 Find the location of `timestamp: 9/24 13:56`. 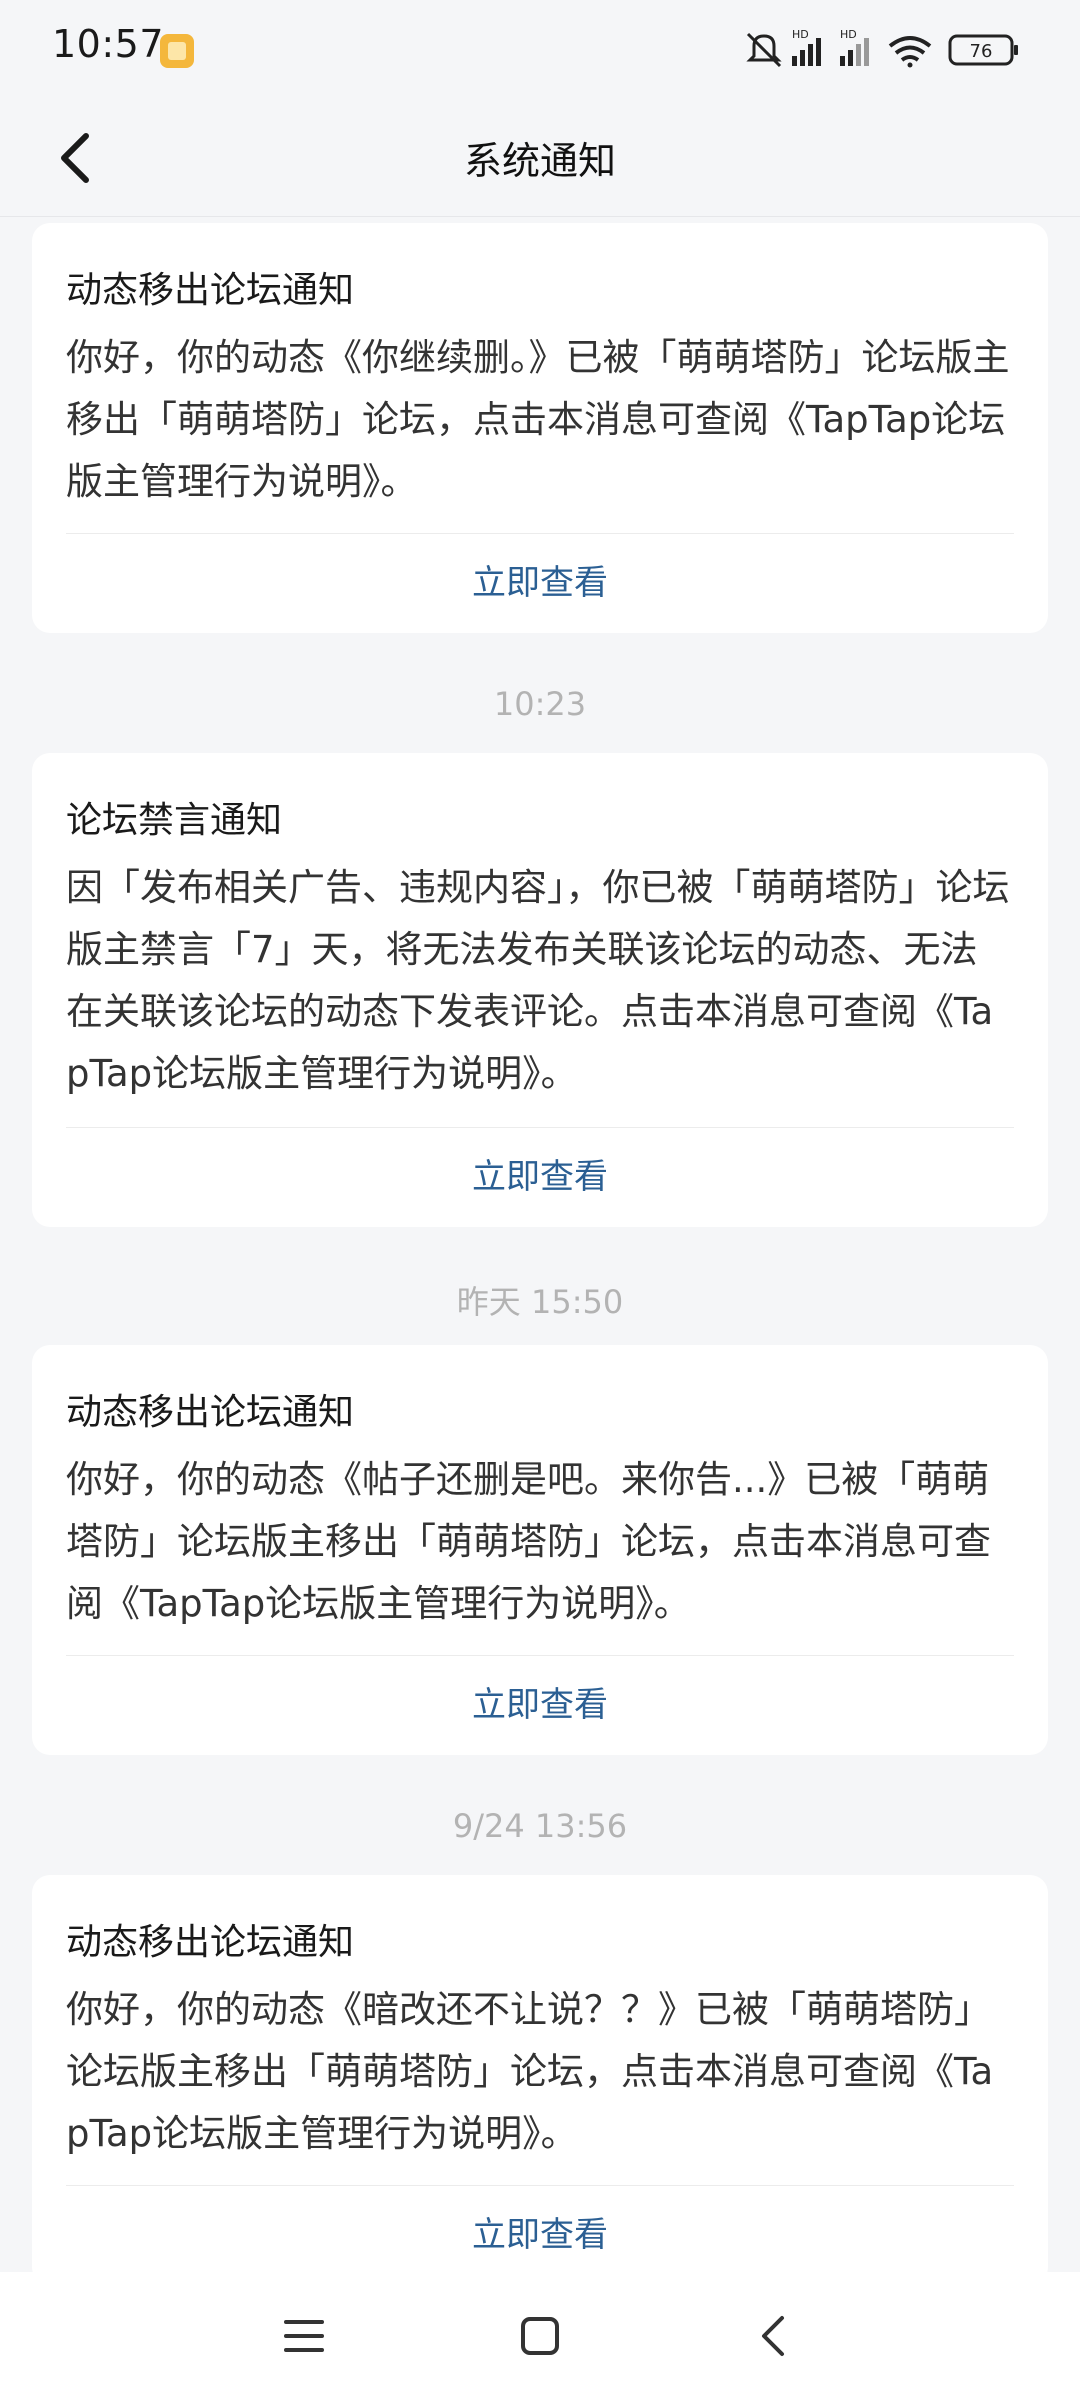

timestamp: 9/24 13:56 is located at coordinates (540, 1826).